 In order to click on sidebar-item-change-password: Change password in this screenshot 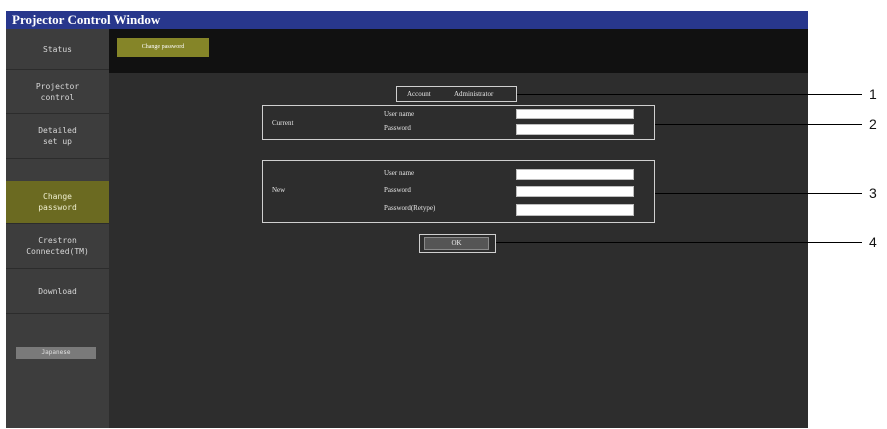, I will do `click(57, 202)`.